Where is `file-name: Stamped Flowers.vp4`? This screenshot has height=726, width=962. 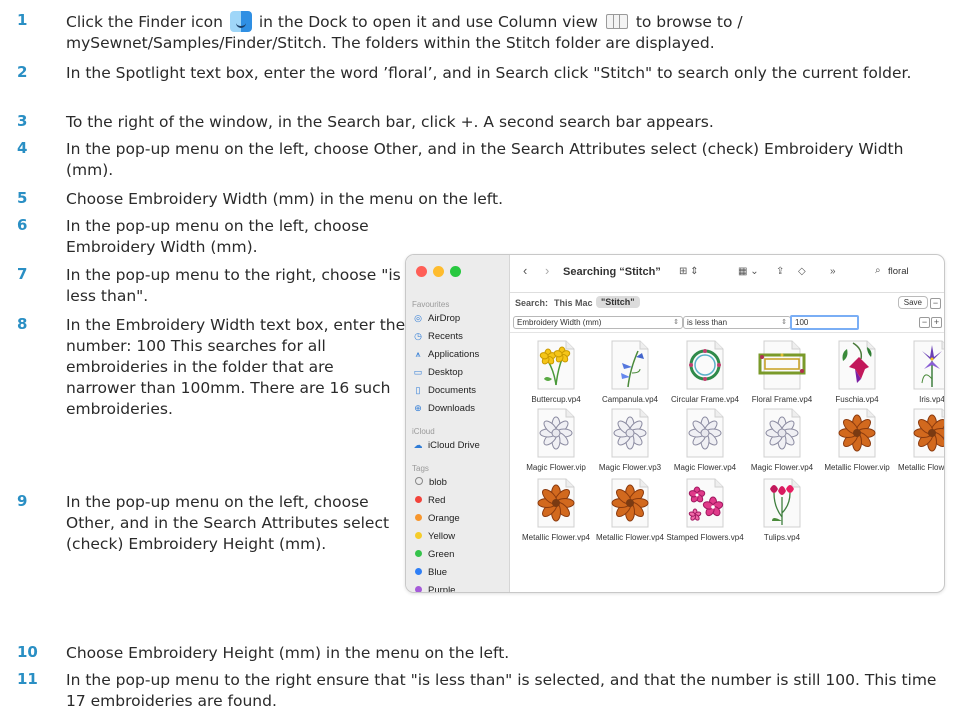
file-name: Stamped Flowers.vp4 is located at coordinates (705, 537).